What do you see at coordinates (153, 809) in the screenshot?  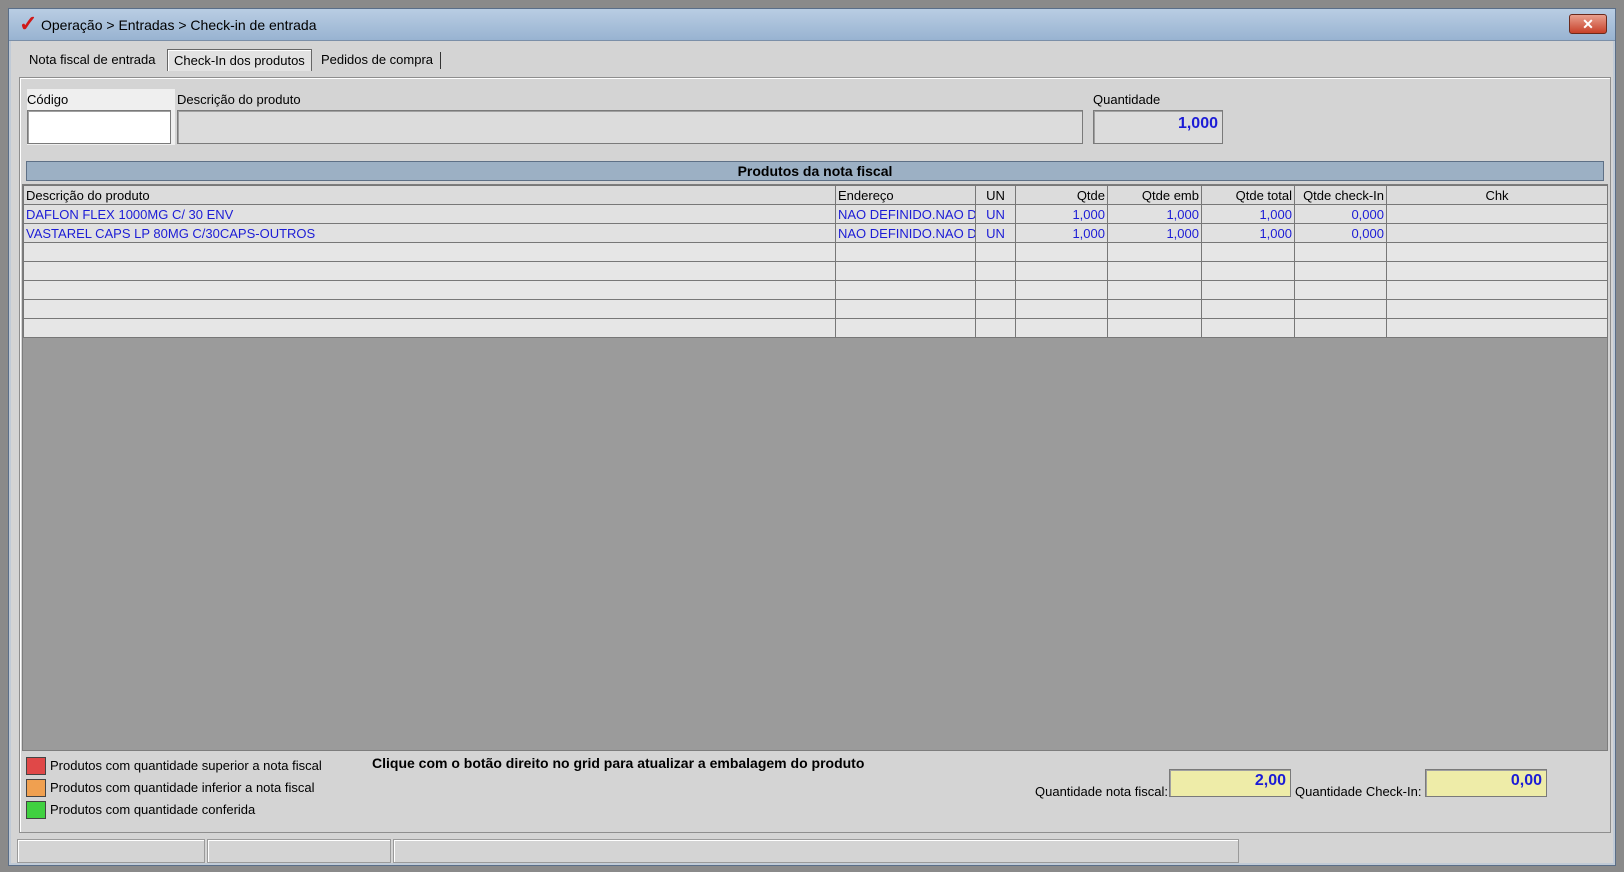 I see `legend-conferida-label: Produtos com quantidade conferida` at bounding box center [153, 809].